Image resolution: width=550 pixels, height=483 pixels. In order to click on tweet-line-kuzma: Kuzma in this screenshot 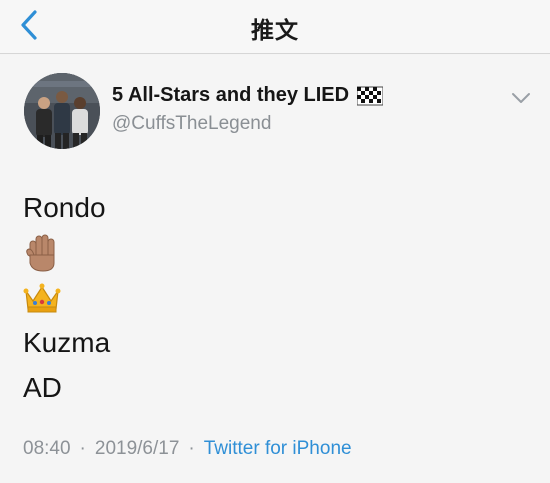, I will do `click(67, 342)`.